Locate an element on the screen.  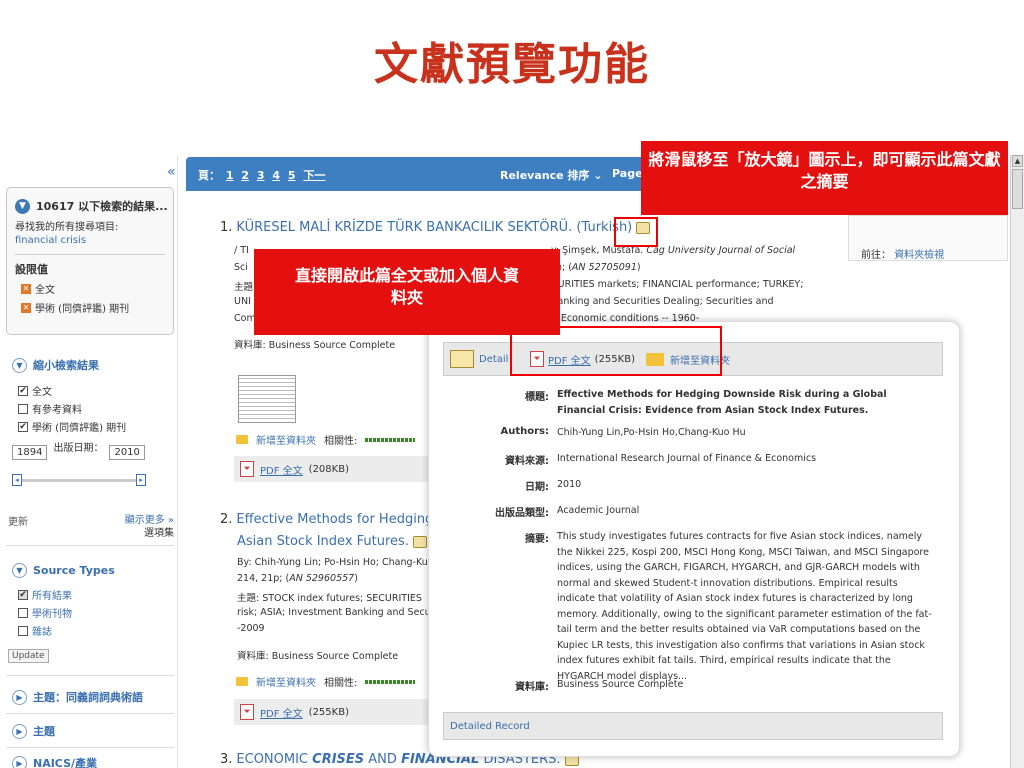
result-meta-line: sh; (AN 52705091) is located at coordinates (596, 267).